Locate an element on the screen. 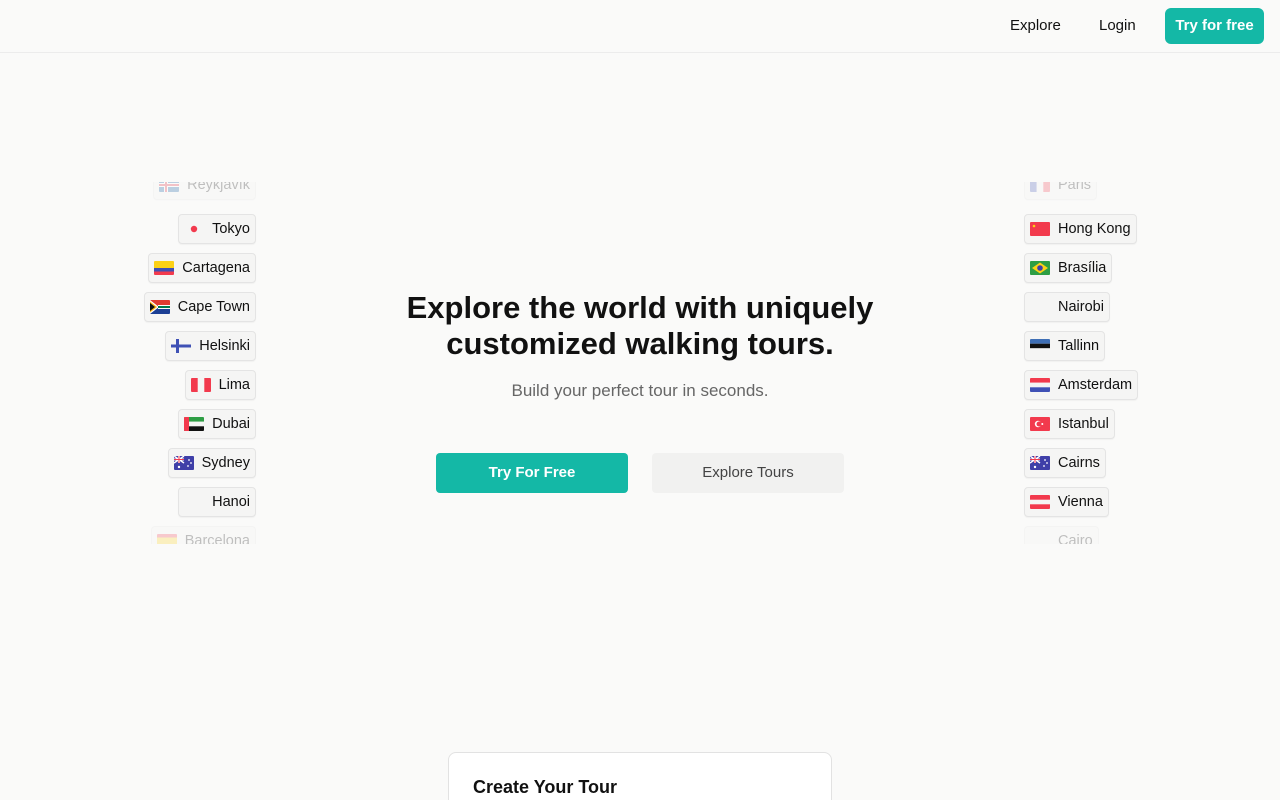 Image resolution: width=1280 pixels, height=800 pixels. netherlands-flag-icon is located at coordinates (1040, 385).